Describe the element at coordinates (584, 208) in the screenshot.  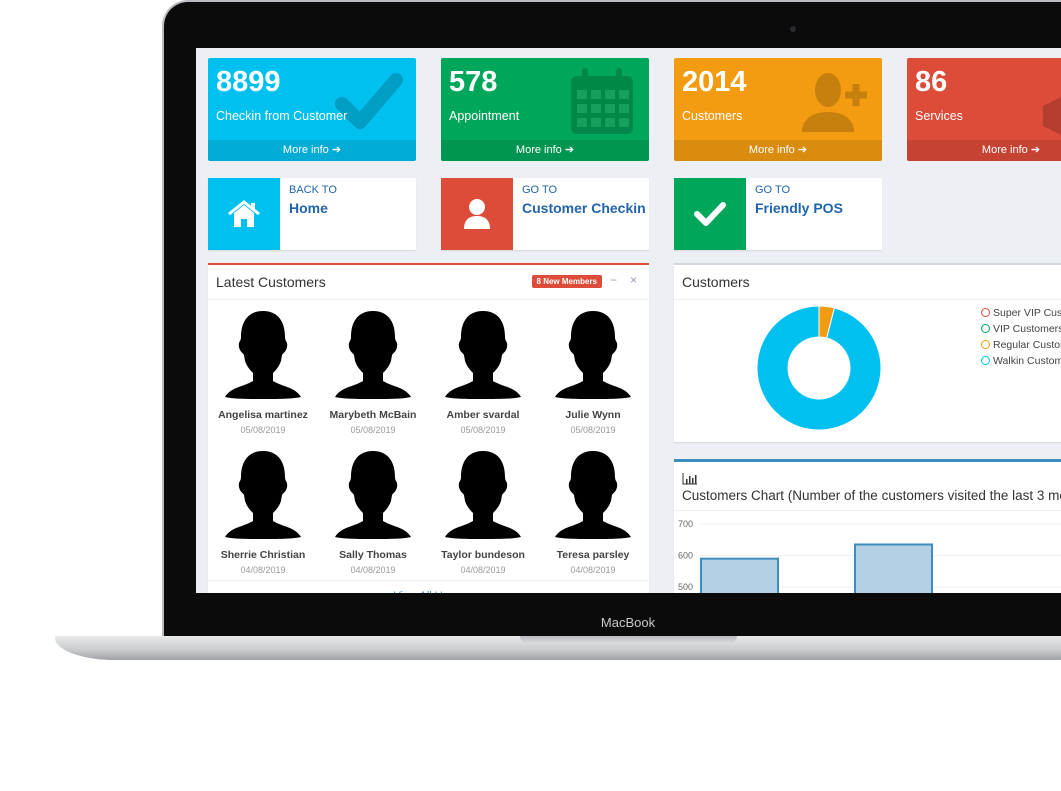
I see `shortcut-title: Customer Checkin` at that location.